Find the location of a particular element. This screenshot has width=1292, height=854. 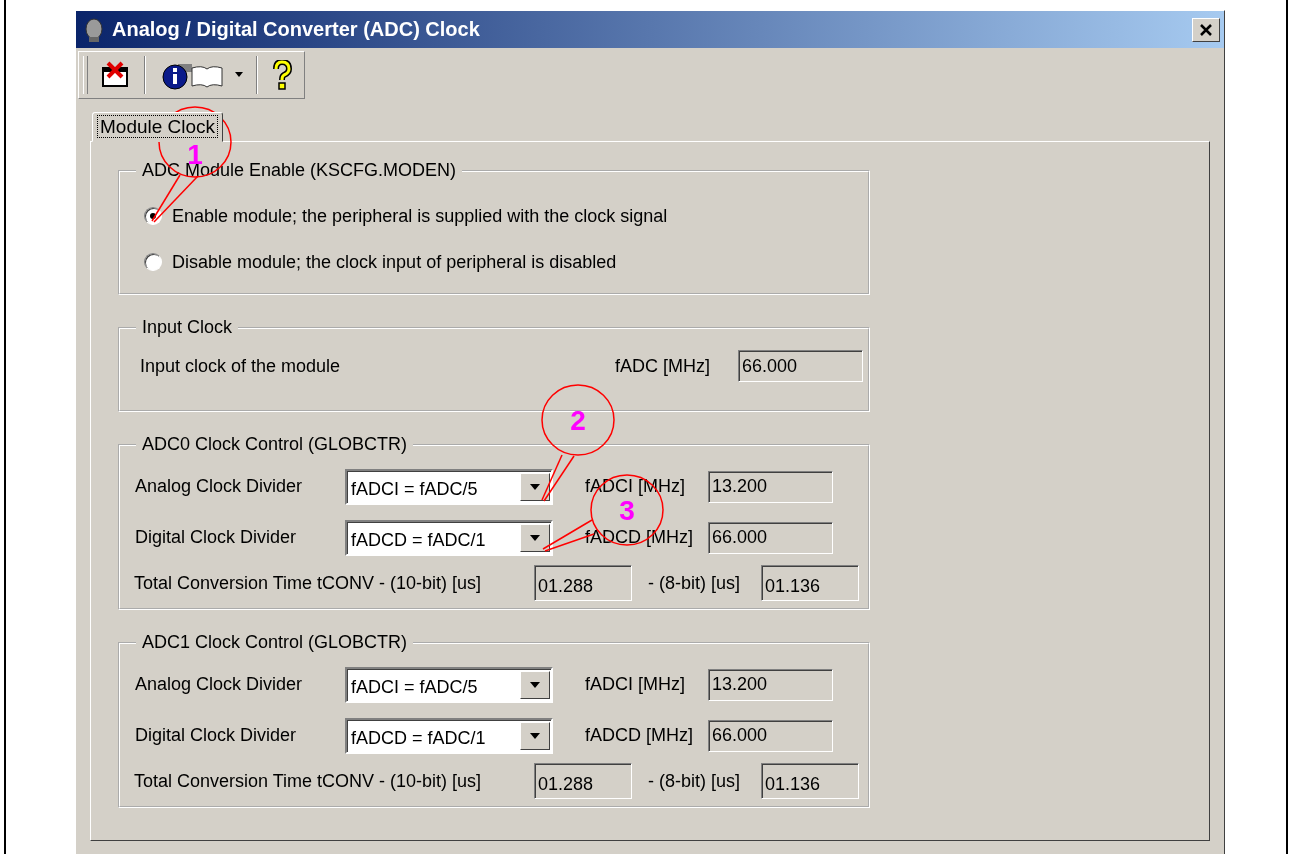

close-icon is located at coordinates (1206, 29).